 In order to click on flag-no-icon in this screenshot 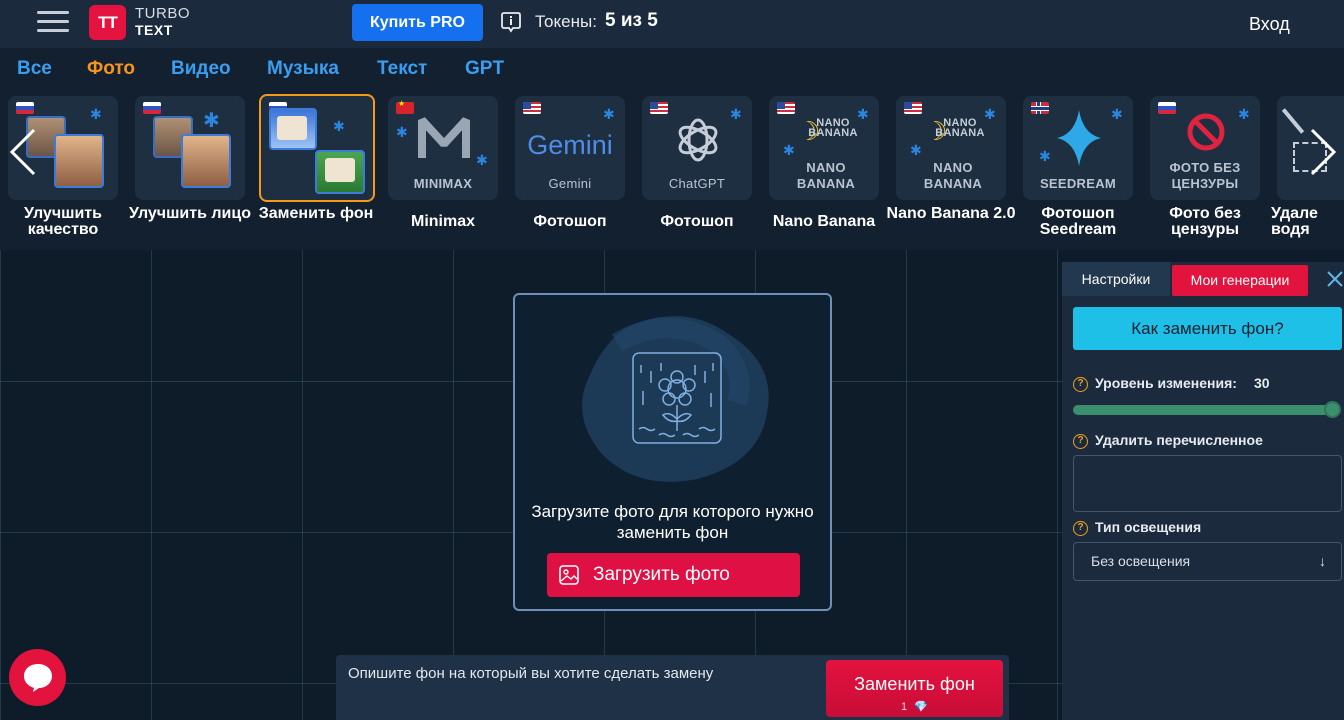, I will do `click(1040, 108)`.